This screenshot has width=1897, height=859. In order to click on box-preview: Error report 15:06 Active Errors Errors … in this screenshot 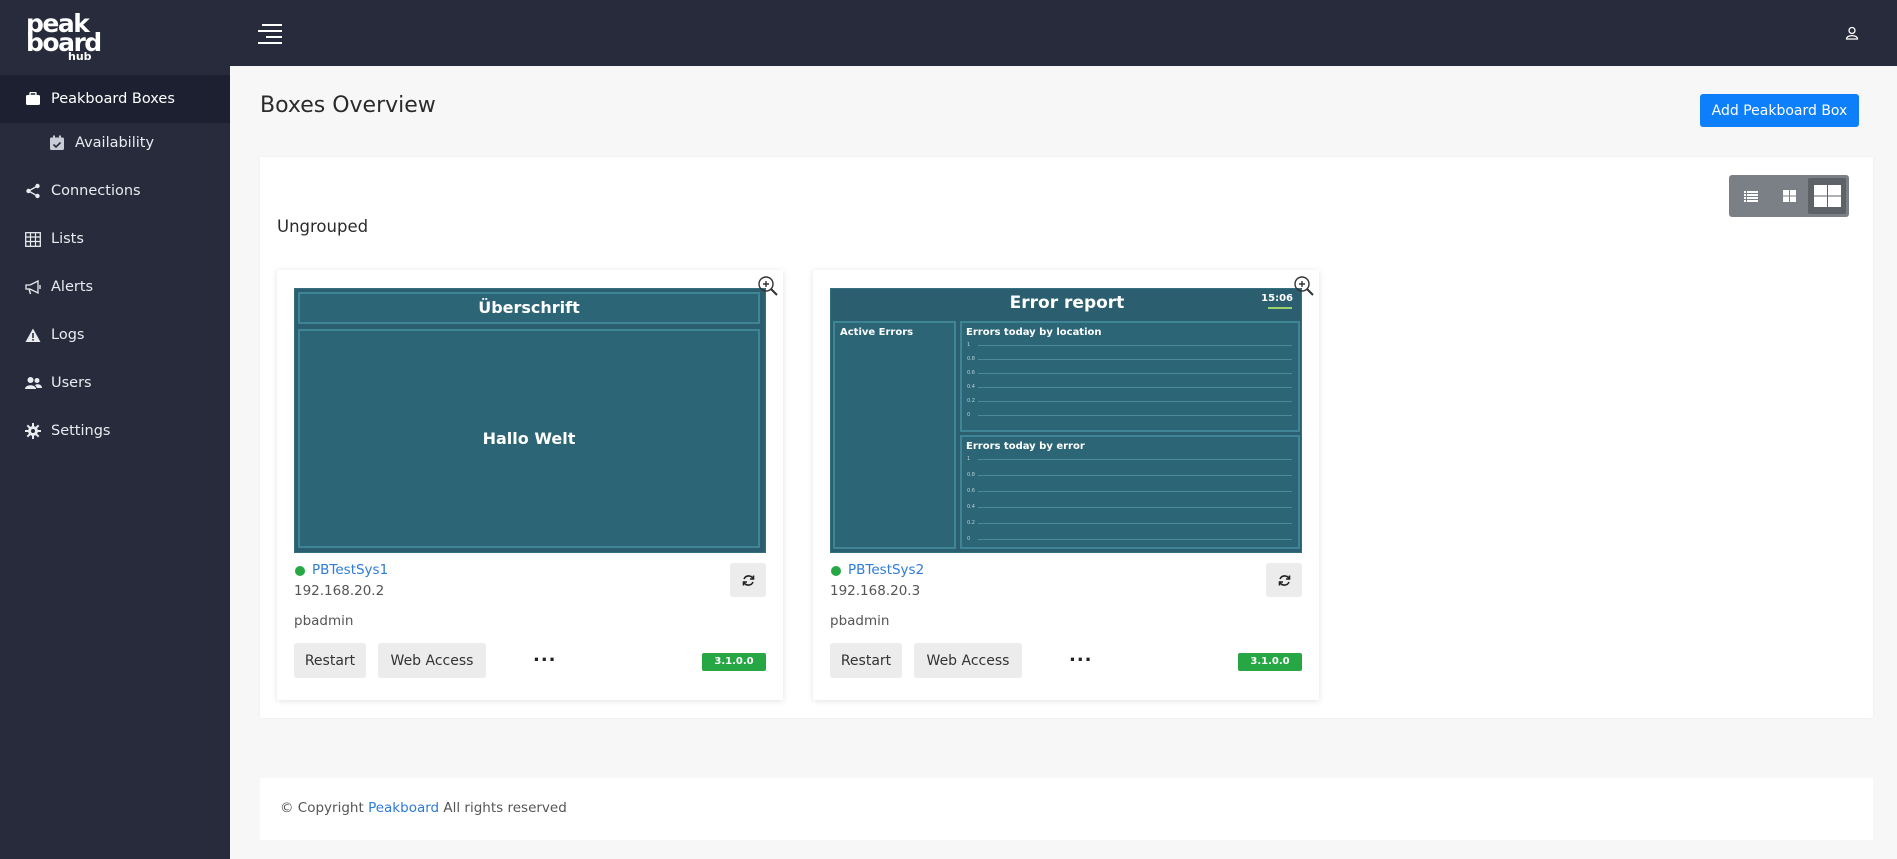, I will do `click(1066, 420)`.